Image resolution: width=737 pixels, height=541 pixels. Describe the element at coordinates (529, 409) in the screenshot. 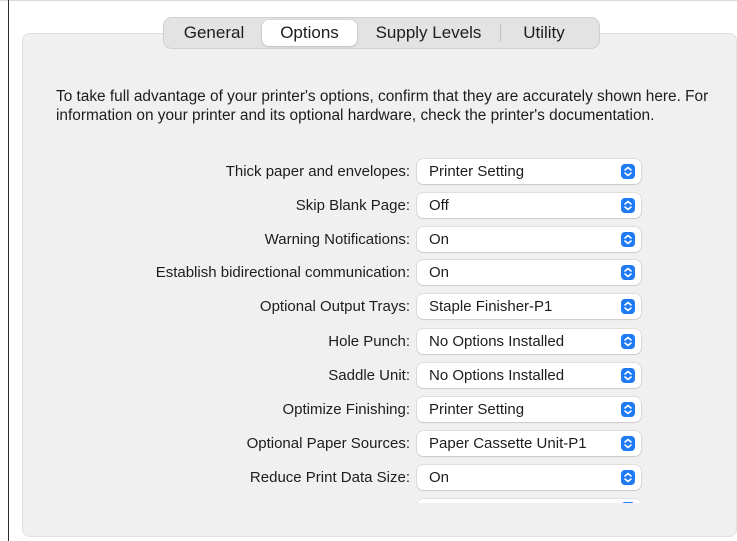

I see `optimize-finishing-popup: Printer Setting` at that location.